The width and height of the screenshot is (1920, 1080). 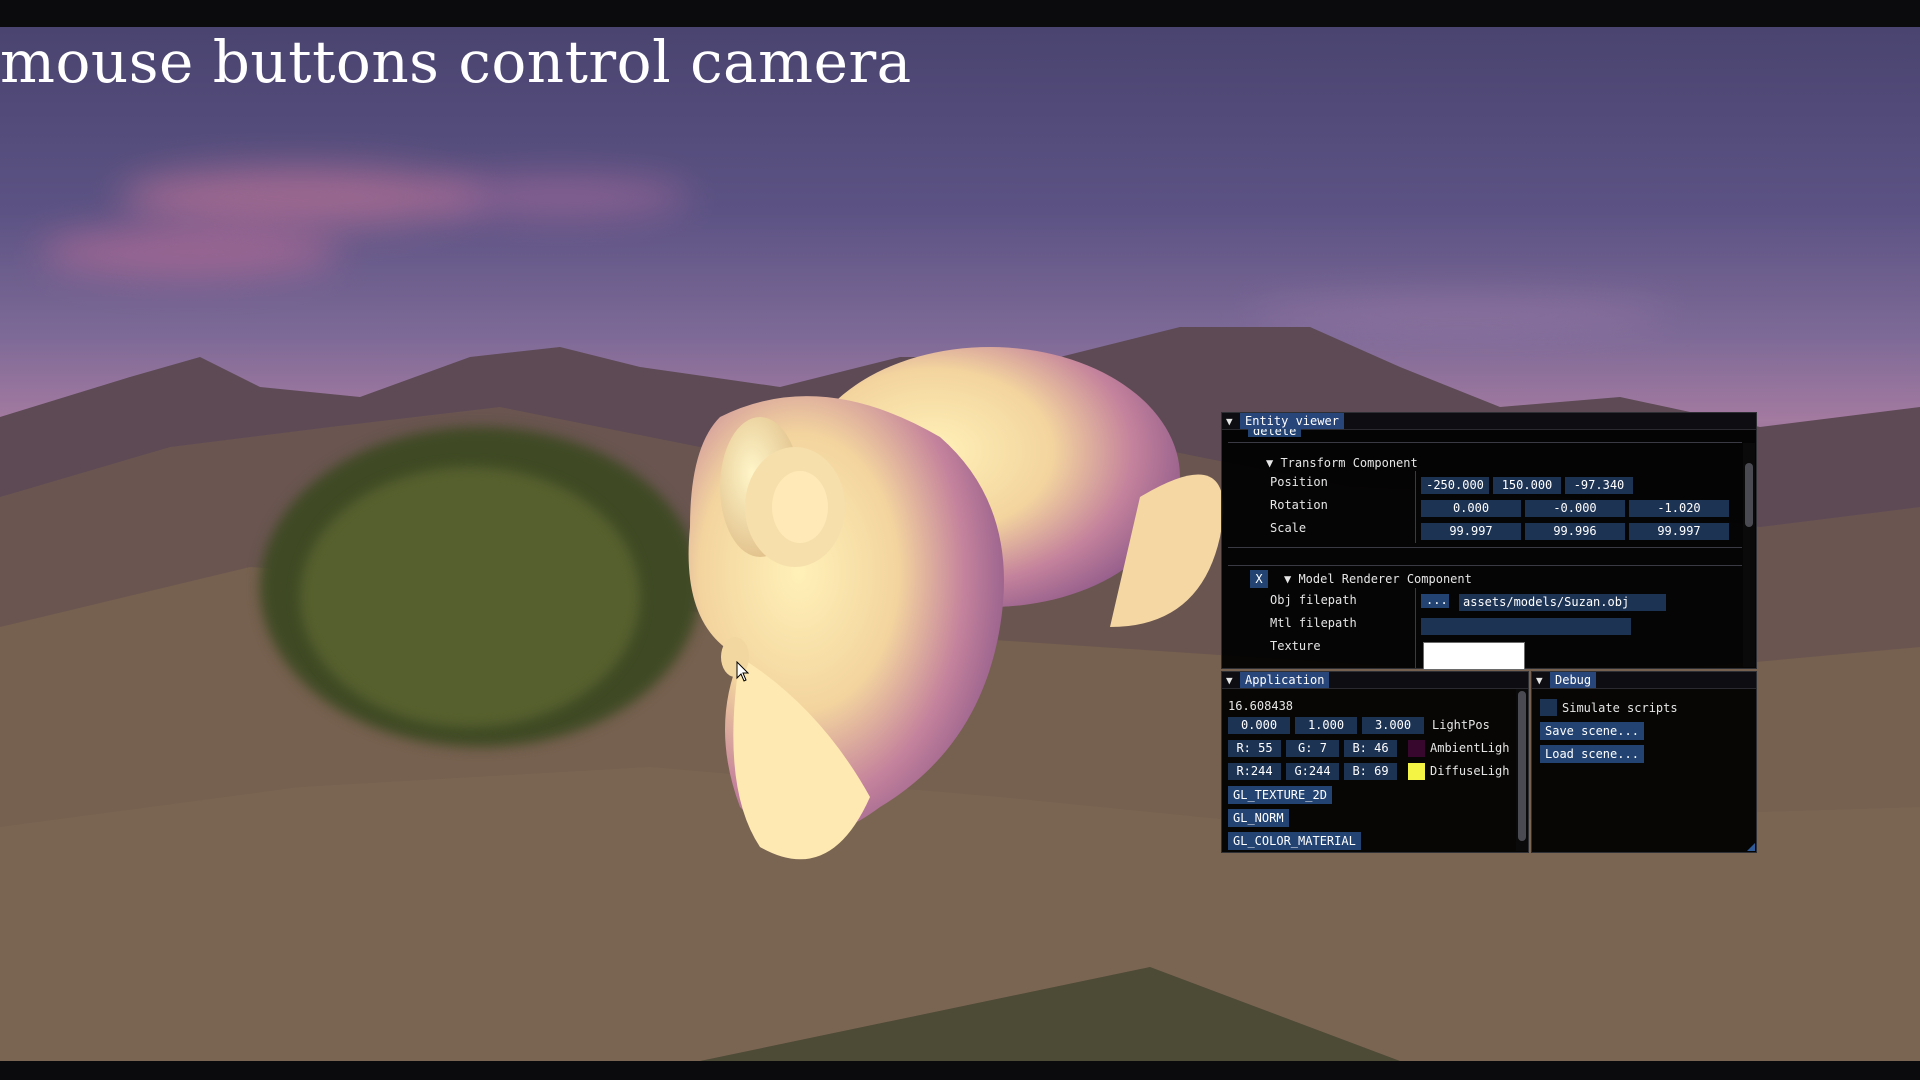 What do you see at coordinates (1288, 528) in the screenshot?
I see `scale-label: Scale` at bounding box center [1288, 528].